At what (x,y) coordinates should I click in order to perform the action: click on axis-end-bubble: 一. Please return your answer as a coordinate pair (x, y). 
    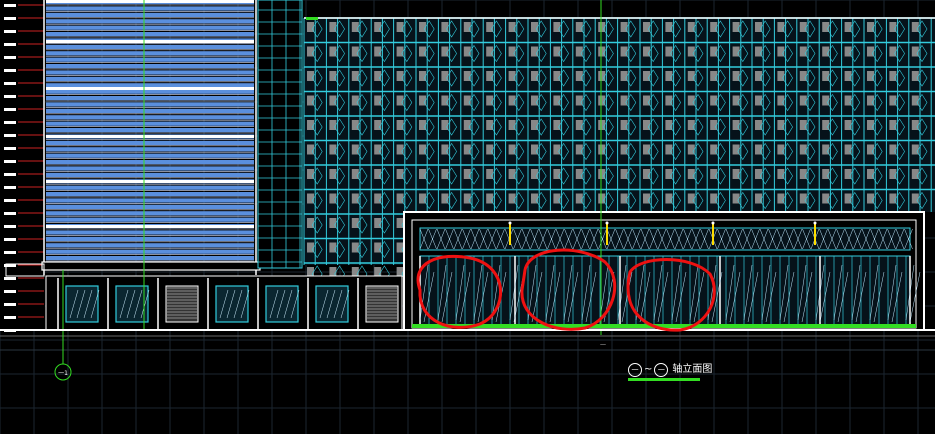
    Looking at the image, I should click on (661, 370).